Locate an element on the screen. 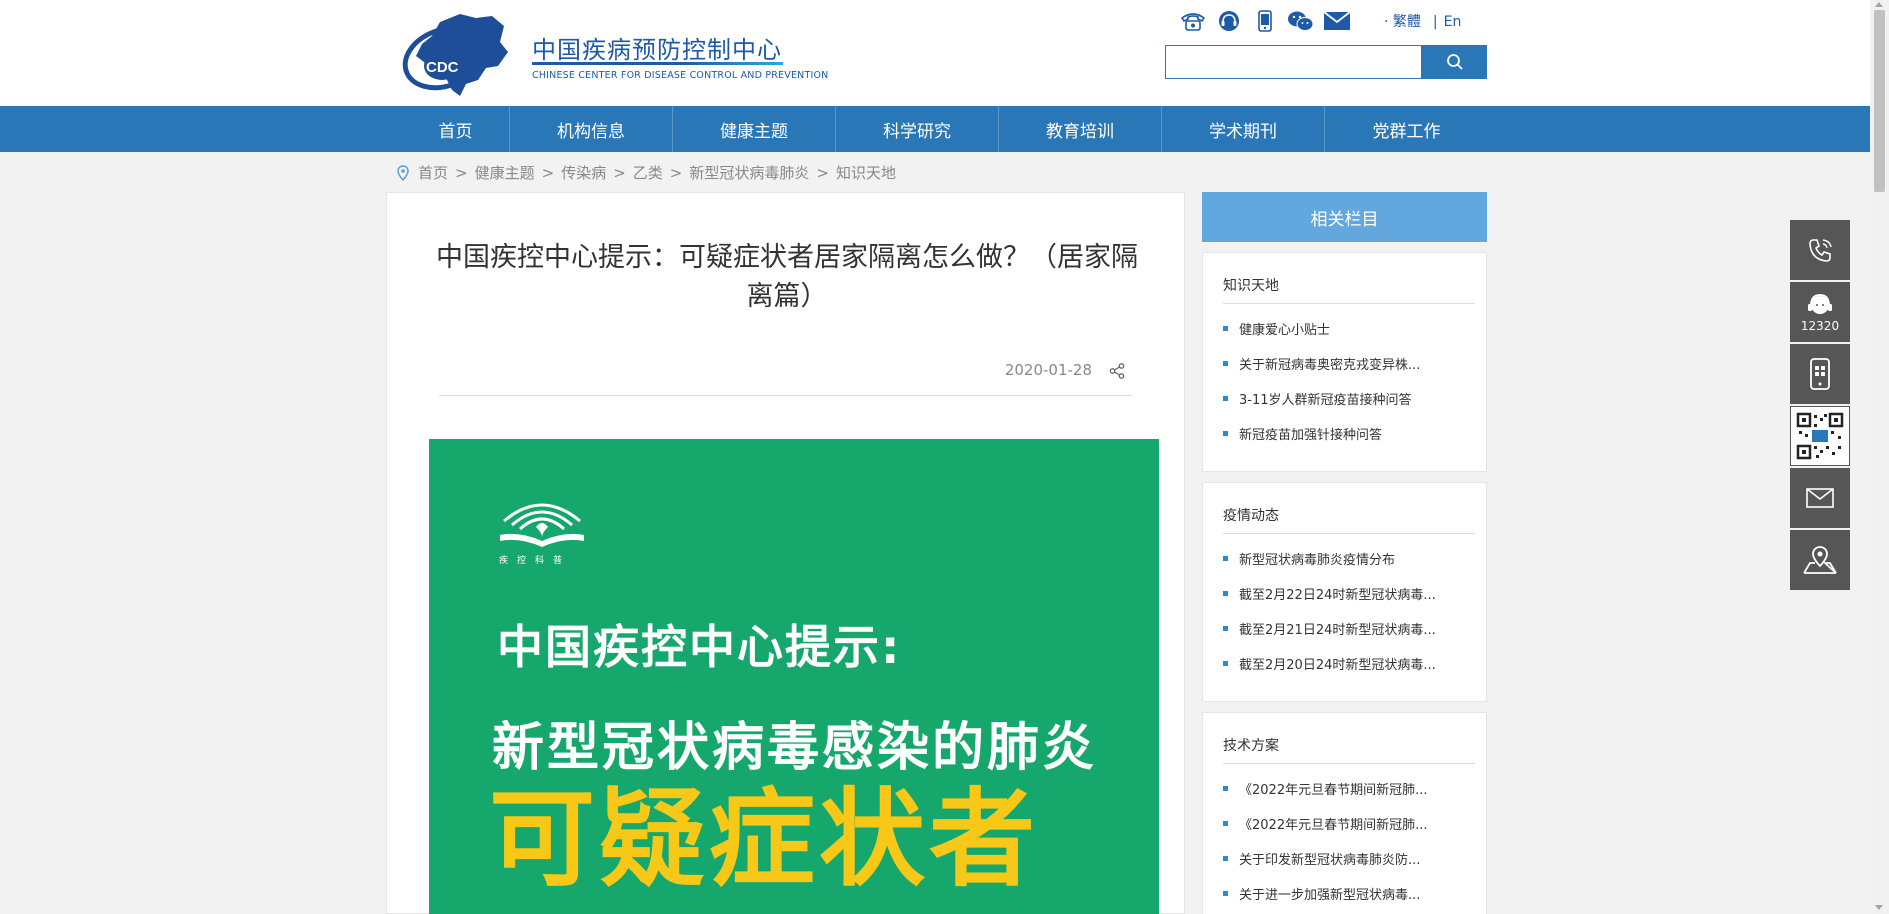 The image size is (1889, 914). search-button is located at coordinates (1454, 62).